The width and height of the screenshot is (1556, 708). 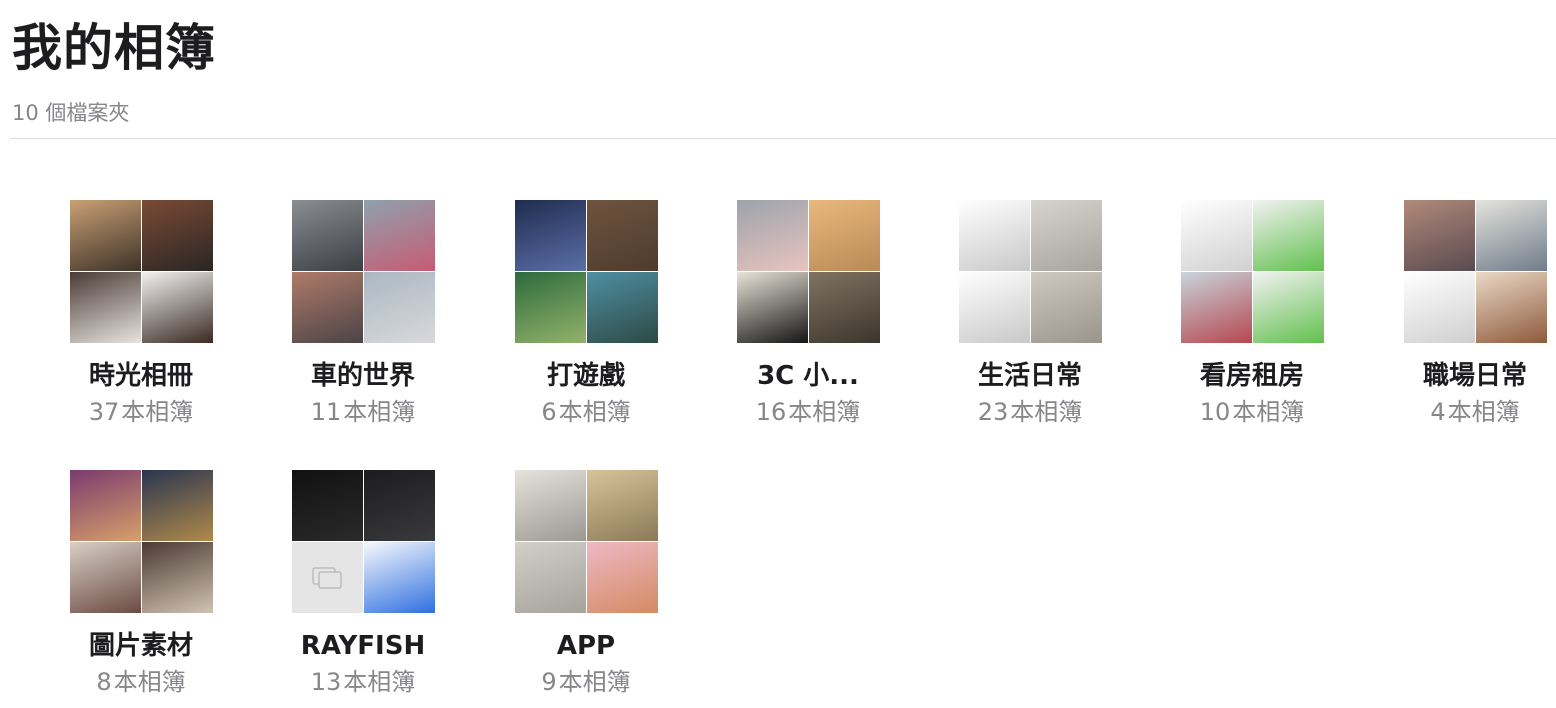 What do you see at coordinates (1029, 376) in the screenshot?
I see `album-name: 生活日常` at bounding box center [1029, 376].